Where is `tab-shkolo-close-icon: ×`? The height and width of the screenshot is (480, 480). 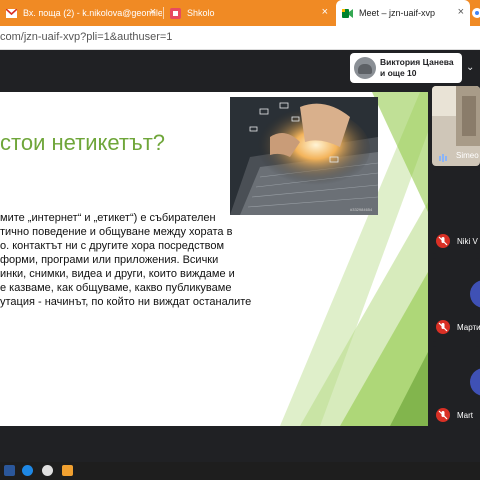 tab-shkolo-close-icon: × is located at coordinates (325, 12).